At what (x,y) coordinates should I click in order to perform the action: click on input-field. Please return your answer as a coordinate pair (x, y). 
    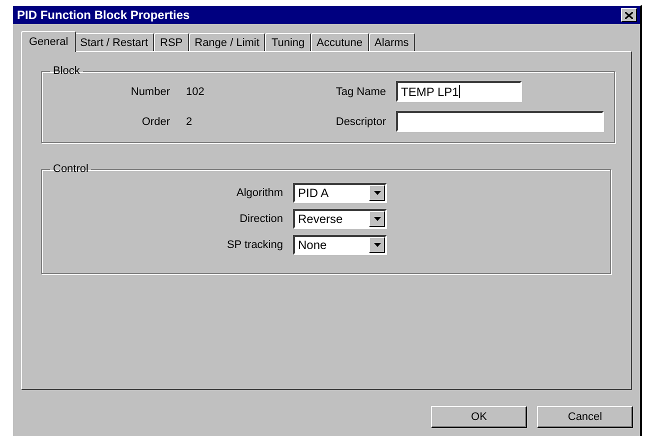
    Looking at the image, I should click on (500, 121).